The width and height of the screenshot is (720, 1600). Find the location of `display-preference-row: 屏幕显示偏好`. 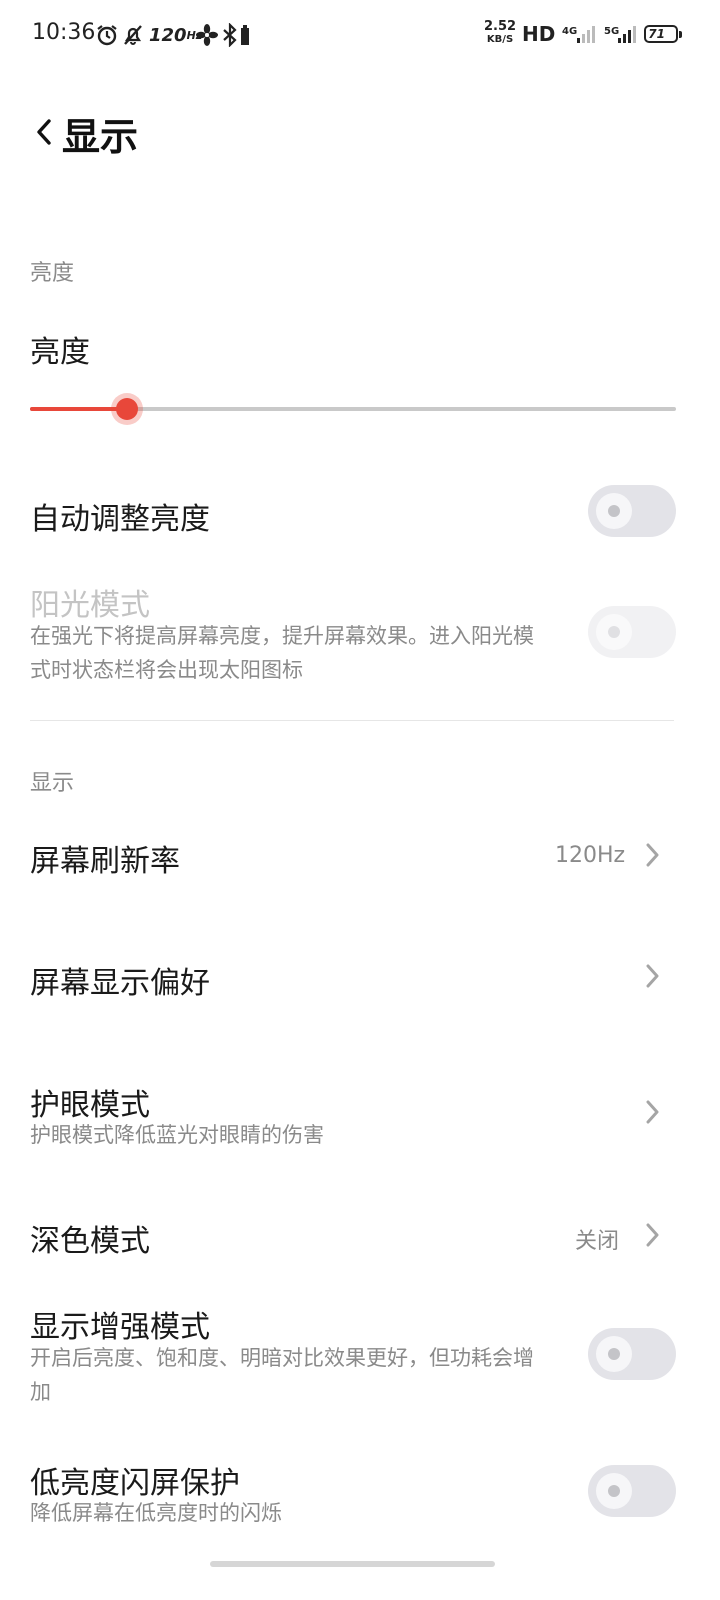

display-preference-row: 屏幕显示偏好 is located at coordinates (360, 976).